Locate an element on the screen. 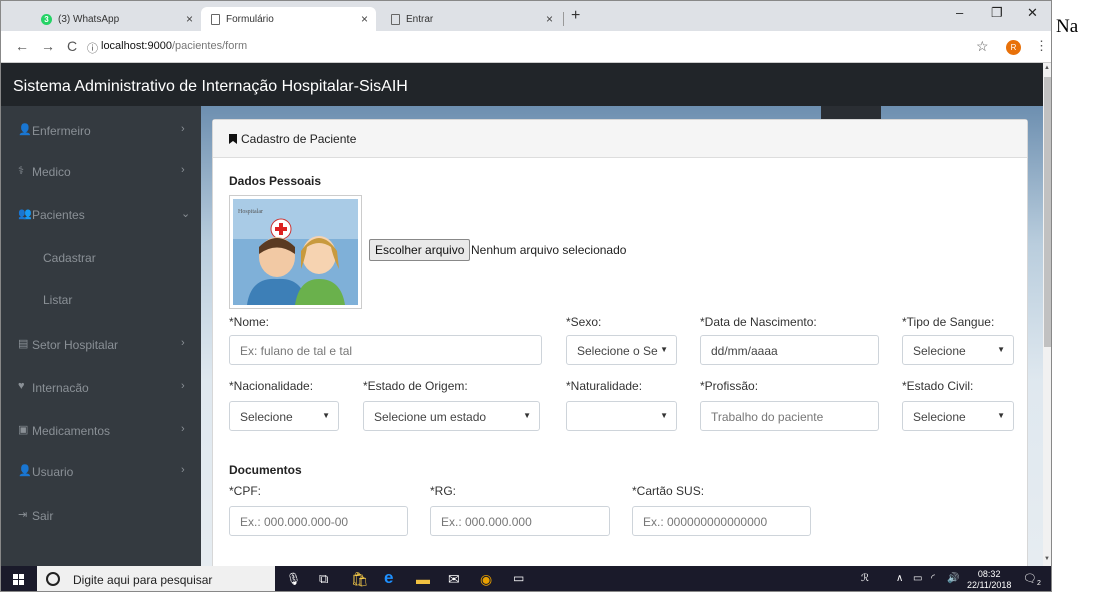 The image size is (1098, 592). nome-input: Ex: fulano de tal e tal is located at coordinates (385, 350).